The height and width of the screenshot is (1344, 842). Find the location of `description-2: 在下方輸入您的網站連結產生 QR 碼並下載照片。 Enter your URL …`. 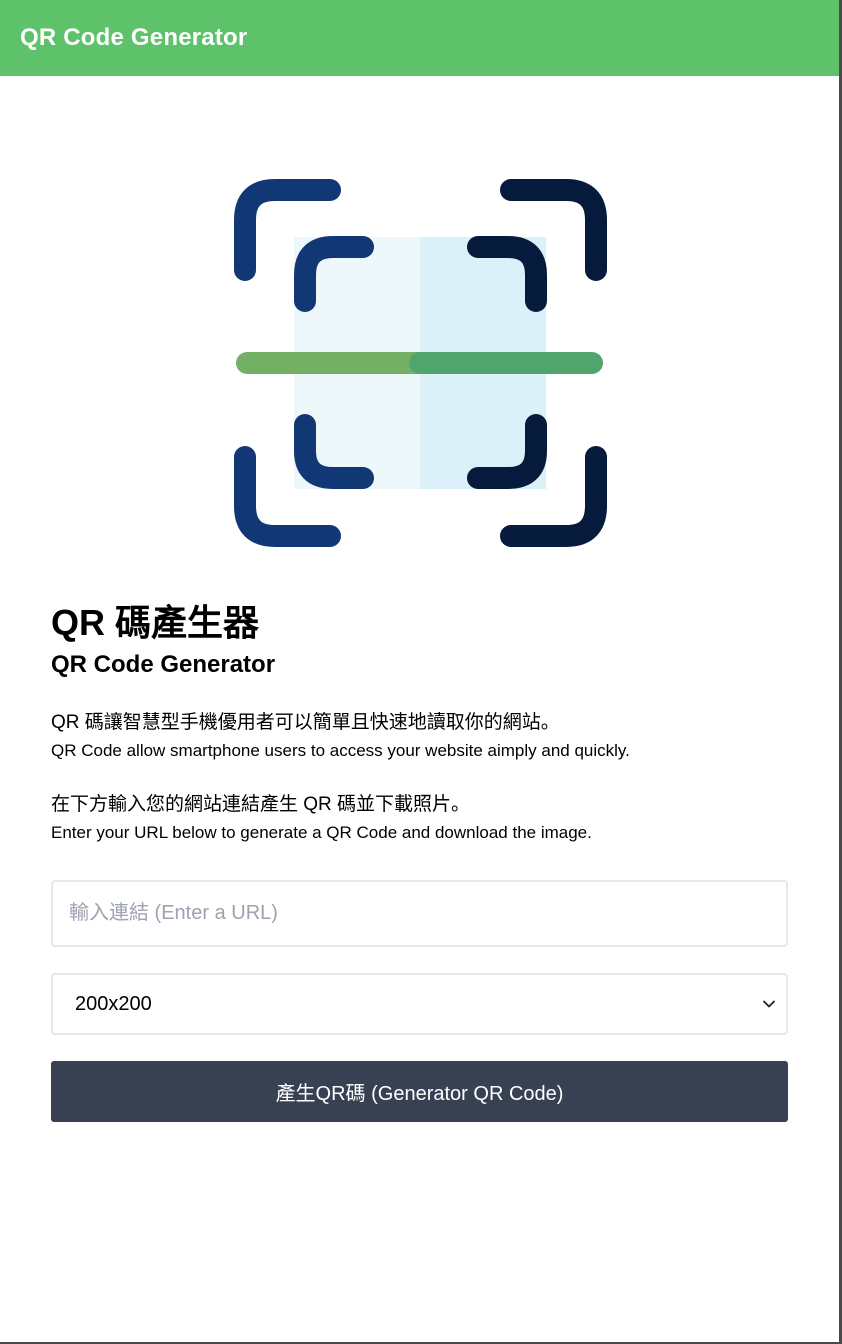

description-2: 在下方輸入您的網站連結產生 QR 碼並下載照片。 Enter your URL … is located at coordinates (419, 818).